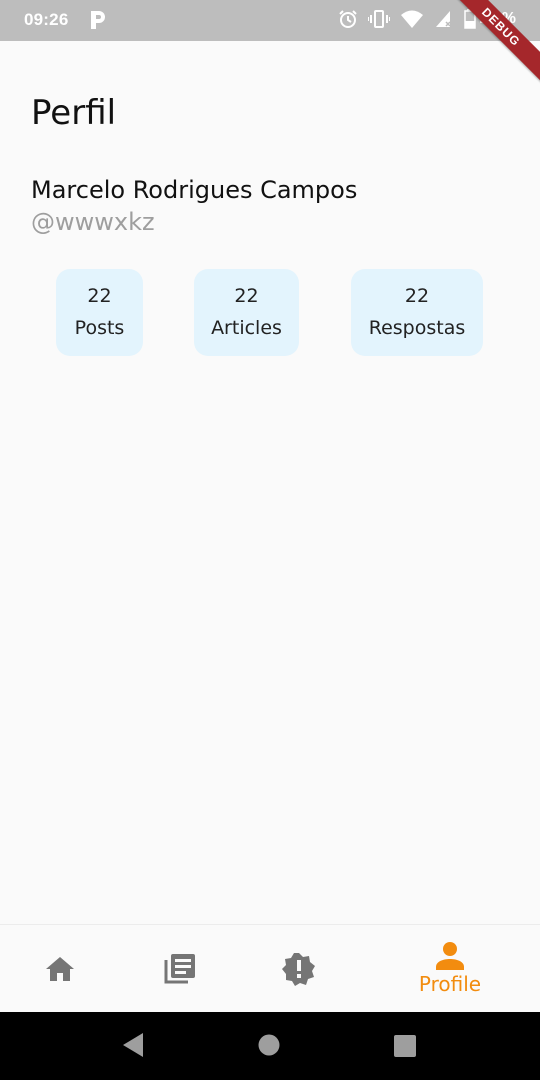  What do you see at coordinates (98, 20) in the screenshot?
I see `p-icon` at bounding box center [98, 20].